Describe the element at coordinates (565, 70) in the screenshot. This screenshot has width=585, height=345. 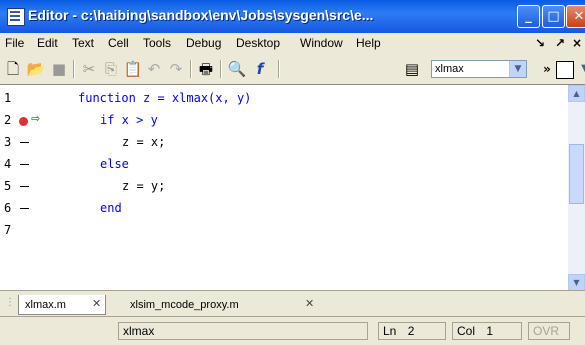
I see `cell-mode-checkbox` at that location.